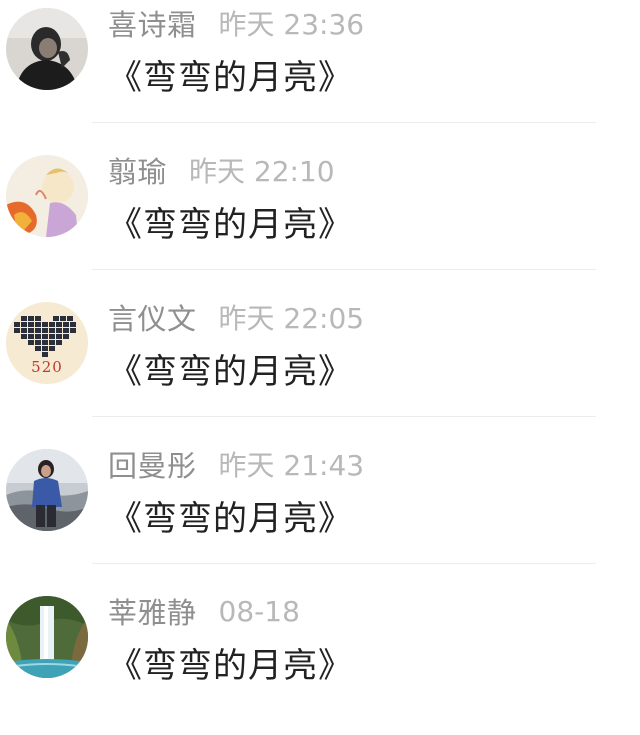 This screenshot has height=735, width=640. I want to click on comment-meta: 言仪文 昨天 22:05, so click(236, 317).